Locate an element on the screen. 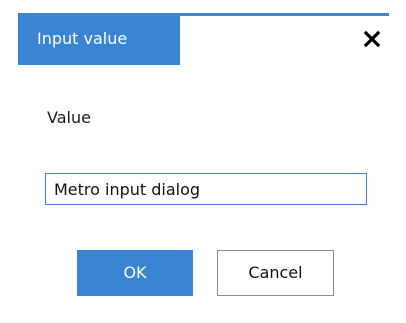 This screenshot has height=323, width=406. dialog-title: Input value is located at coordinates (99, 39).